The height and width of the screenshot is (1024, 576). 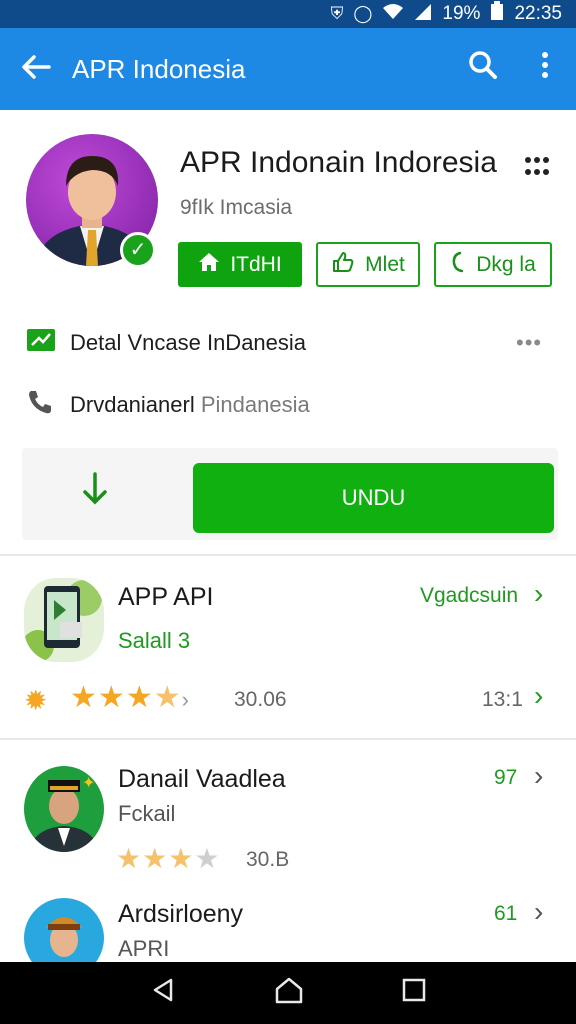 What do you see at coordinates (166, 597) in the screenshot?
I see `app-title: APP API` at bounding box center [166, 597].